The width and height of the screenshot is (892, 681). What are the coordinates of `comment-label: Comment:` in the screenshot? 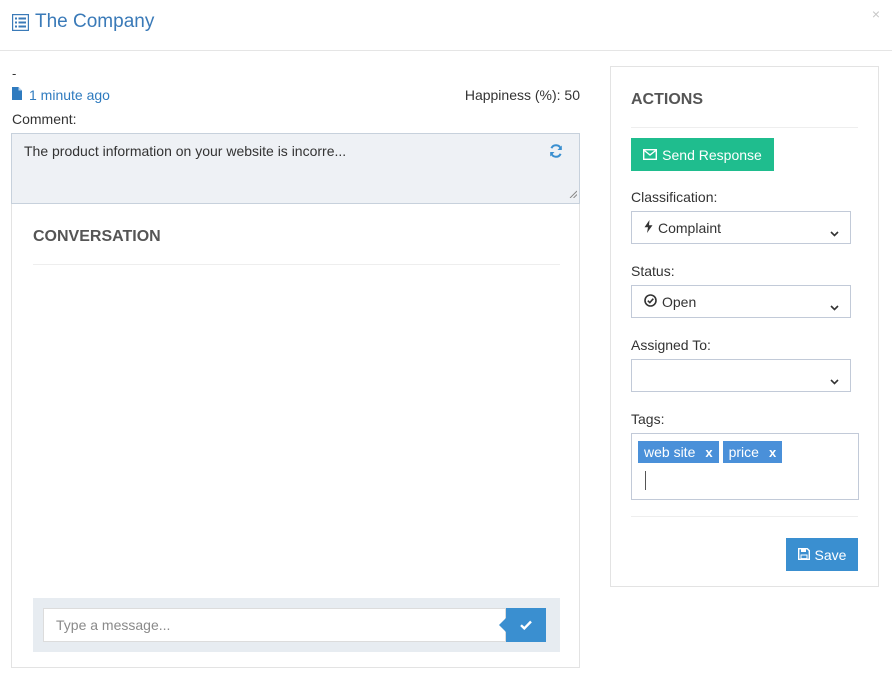 It's located at (44, 119).